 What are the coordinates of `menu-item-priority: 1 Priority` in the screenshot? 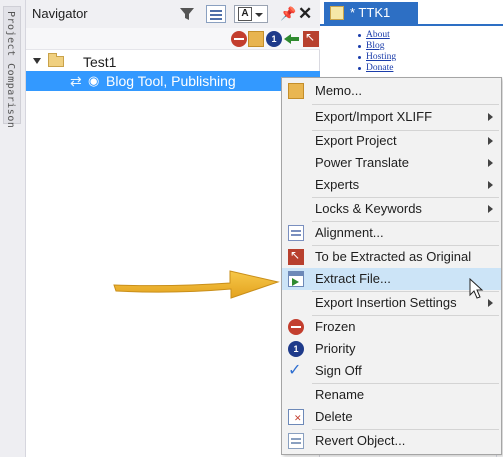 It's located at (391, 349).